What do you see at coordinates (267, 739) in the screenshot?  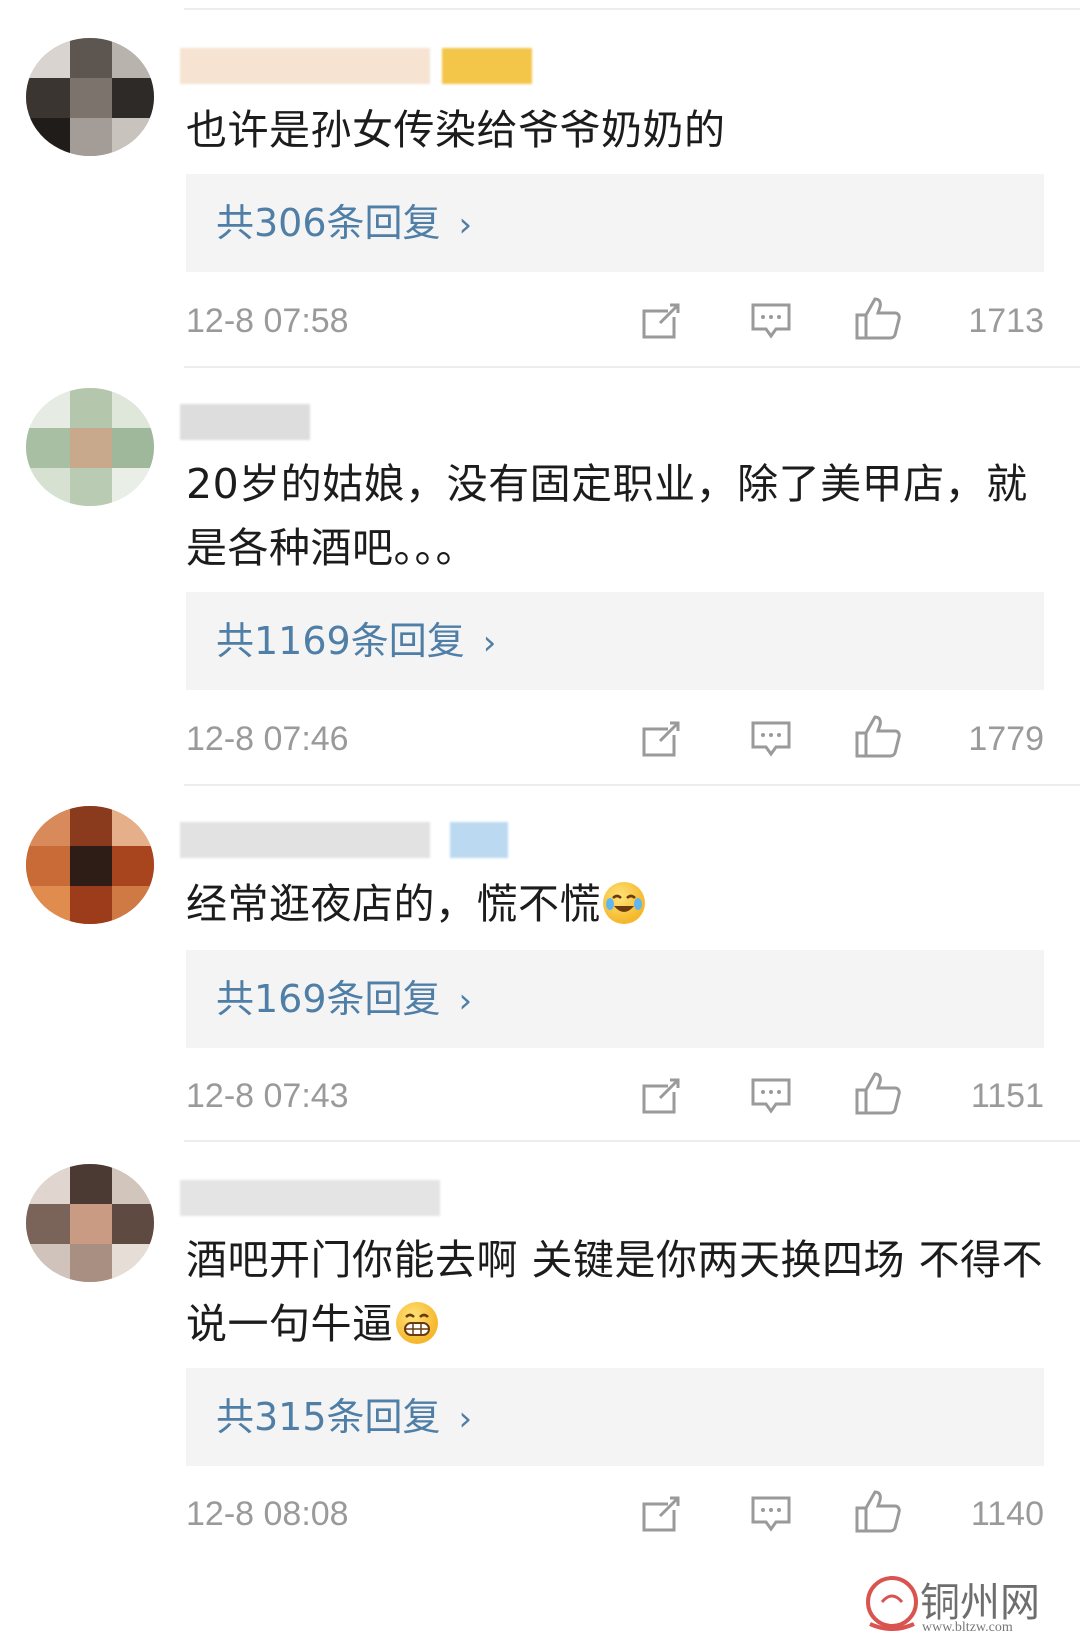 I see `timestamp: 12-8 07:46` at bounding box center [267, 739].